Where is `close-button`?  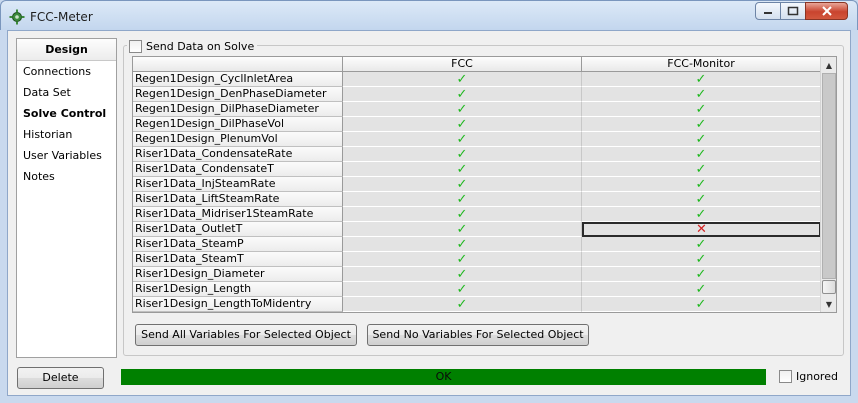
close-button is located at coordinates (826, 11).